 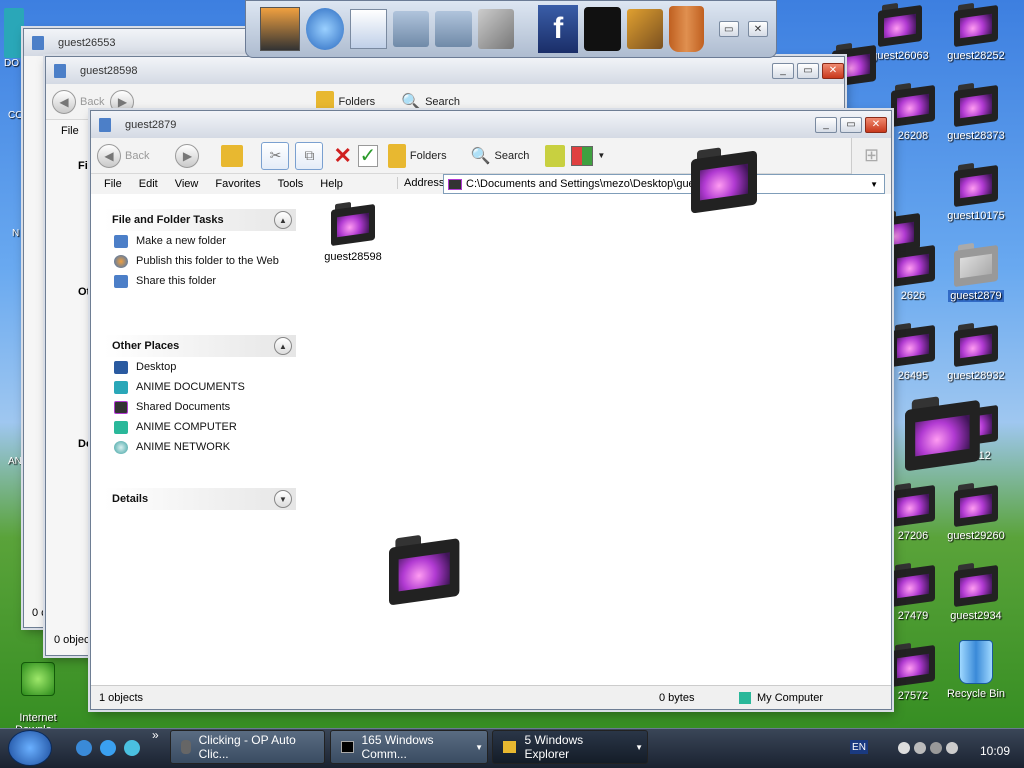 What do you see at coordinates (976, 112) in the screenshot?
I see `desktop-icon-guest28373: guest28373` at bounding box center [976, 112].